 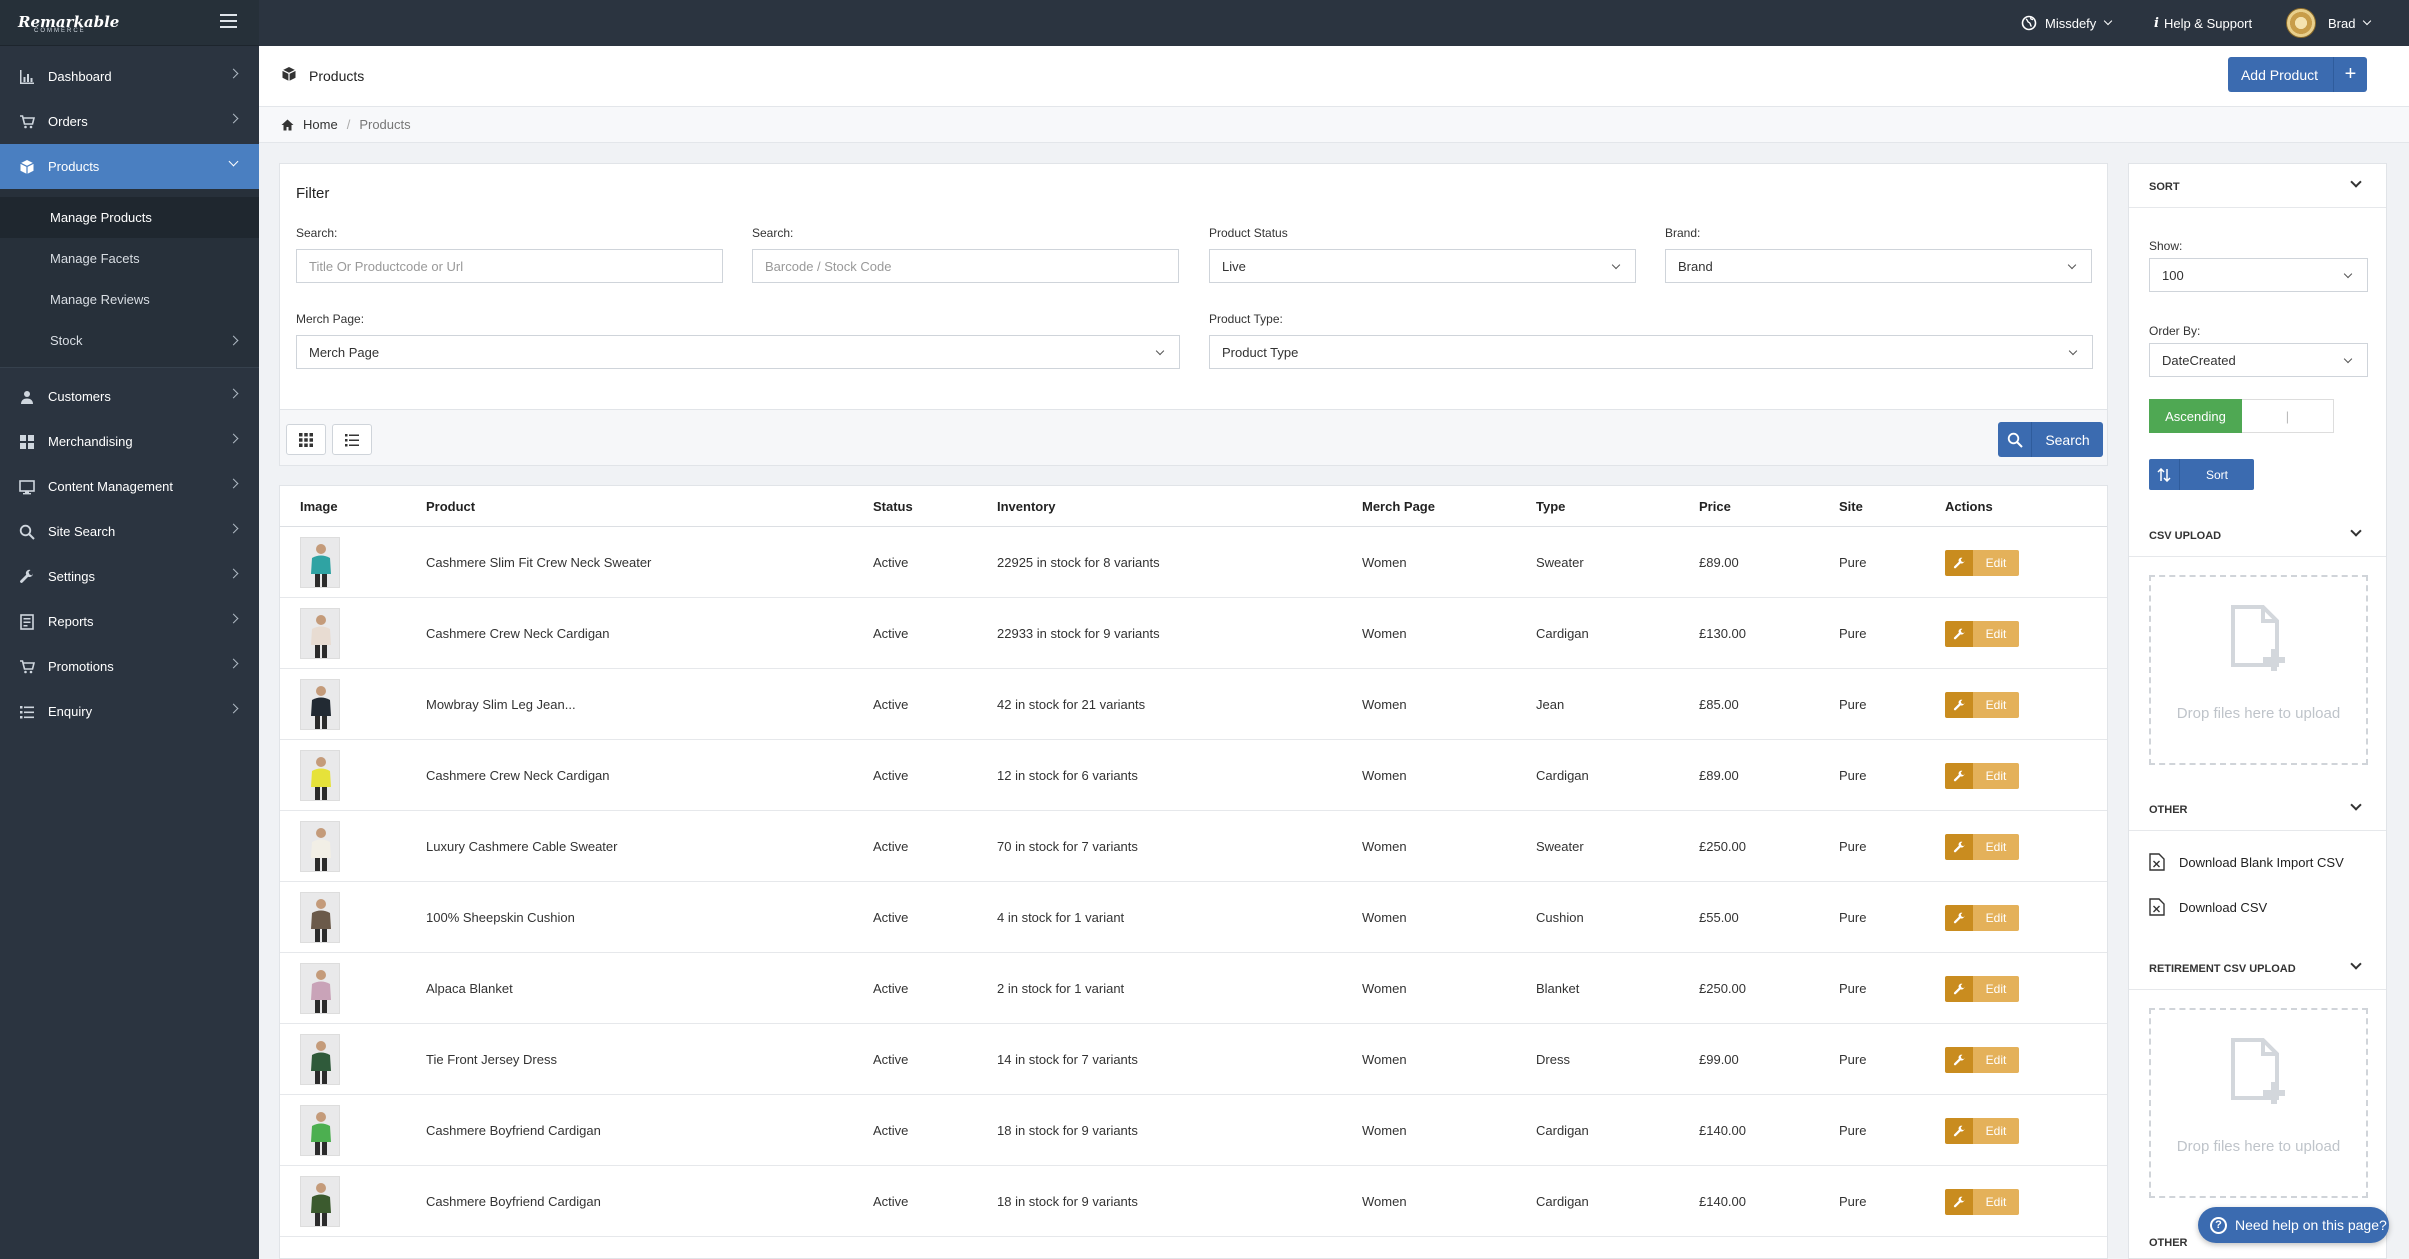 I want to click on sidebar-item-settings: Settings, so click(x=129, y=576).